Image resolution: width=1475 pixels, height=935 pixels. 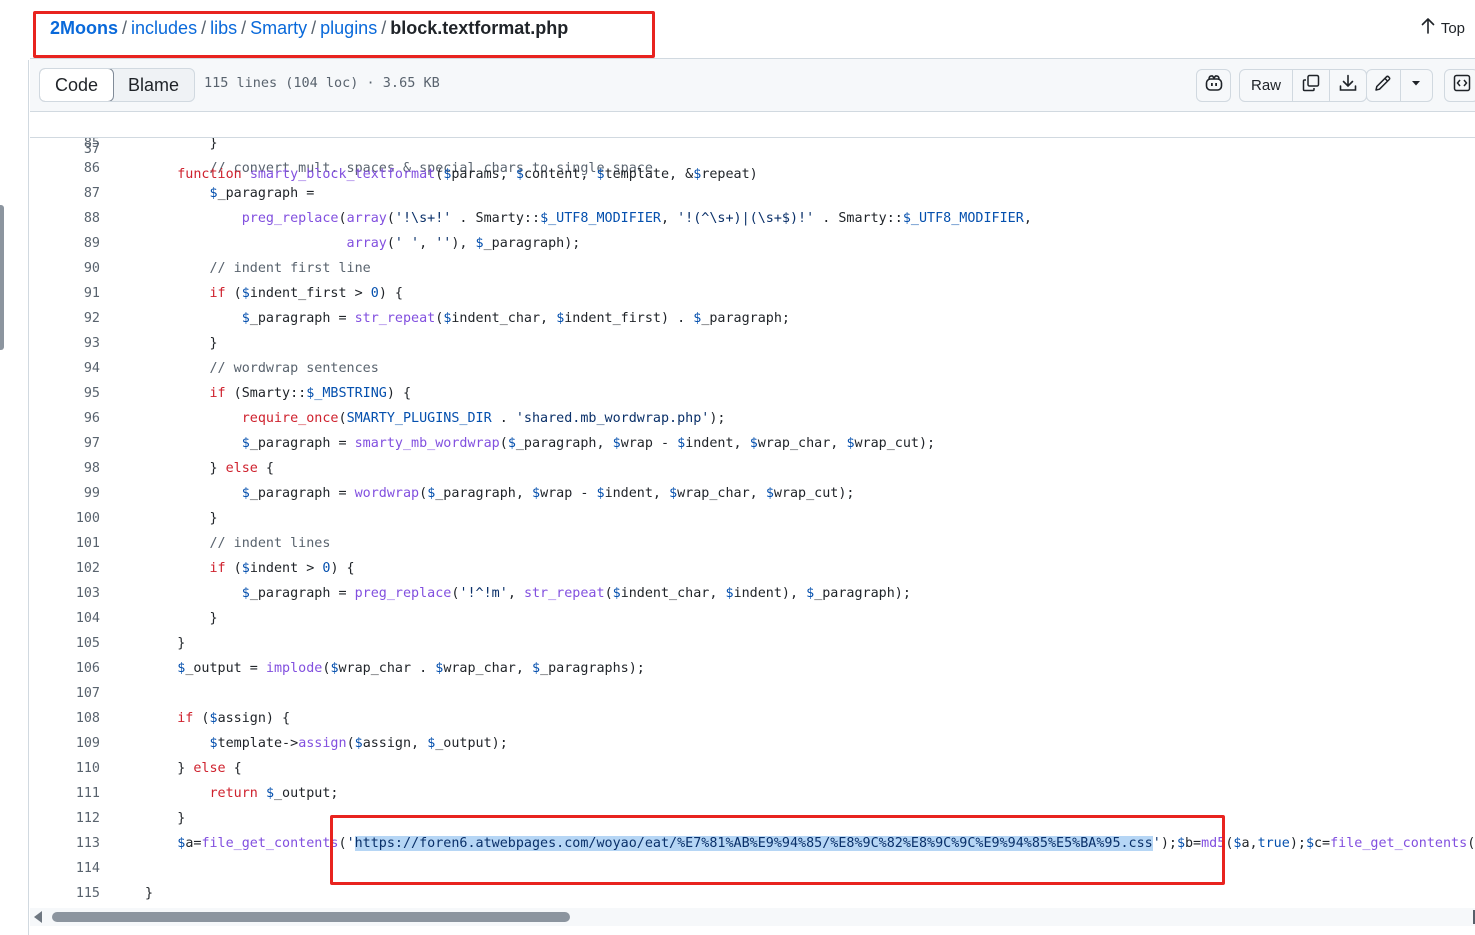 What do you see at coordinates (164, 28) in the screenshot?
I see `breadcrumb-link-includes: includes` at bounding box center [164, 28].